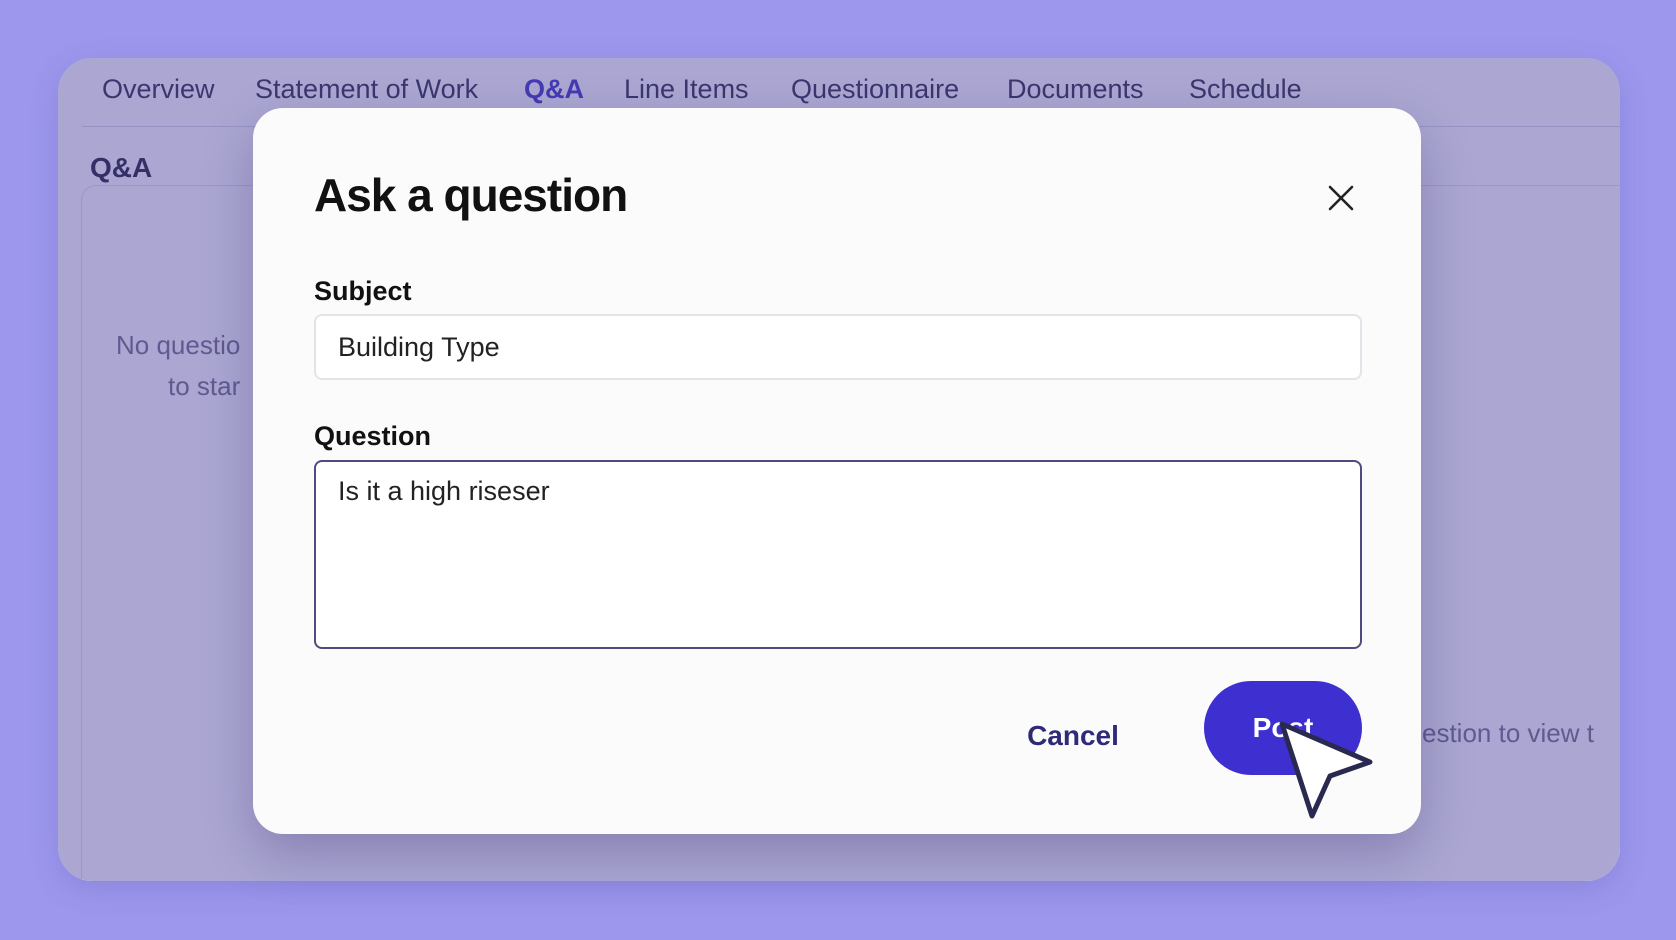 The width and height of the screenshot is (1676, 940). I want to click on subject-input, so click(838, 347).